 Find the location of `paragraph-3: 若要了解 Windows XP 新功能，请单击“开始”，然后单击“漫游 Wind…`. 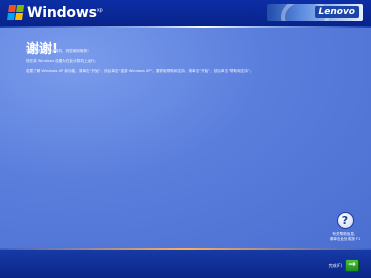

paragraph-3: 若要了解 Windows XP 新功能，请单击“开始”，然后单击“漫游 Wind… is located at coordinates (140, 71).